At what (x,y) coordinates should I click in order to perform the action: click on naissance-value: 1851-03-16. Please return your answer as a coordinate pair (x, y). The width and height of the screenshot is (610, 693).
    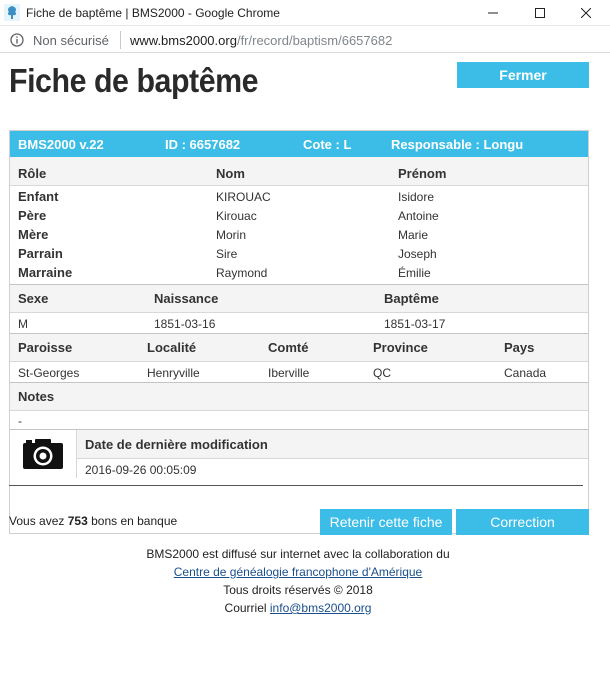
    Looking at the image, I should click on (185, 324).